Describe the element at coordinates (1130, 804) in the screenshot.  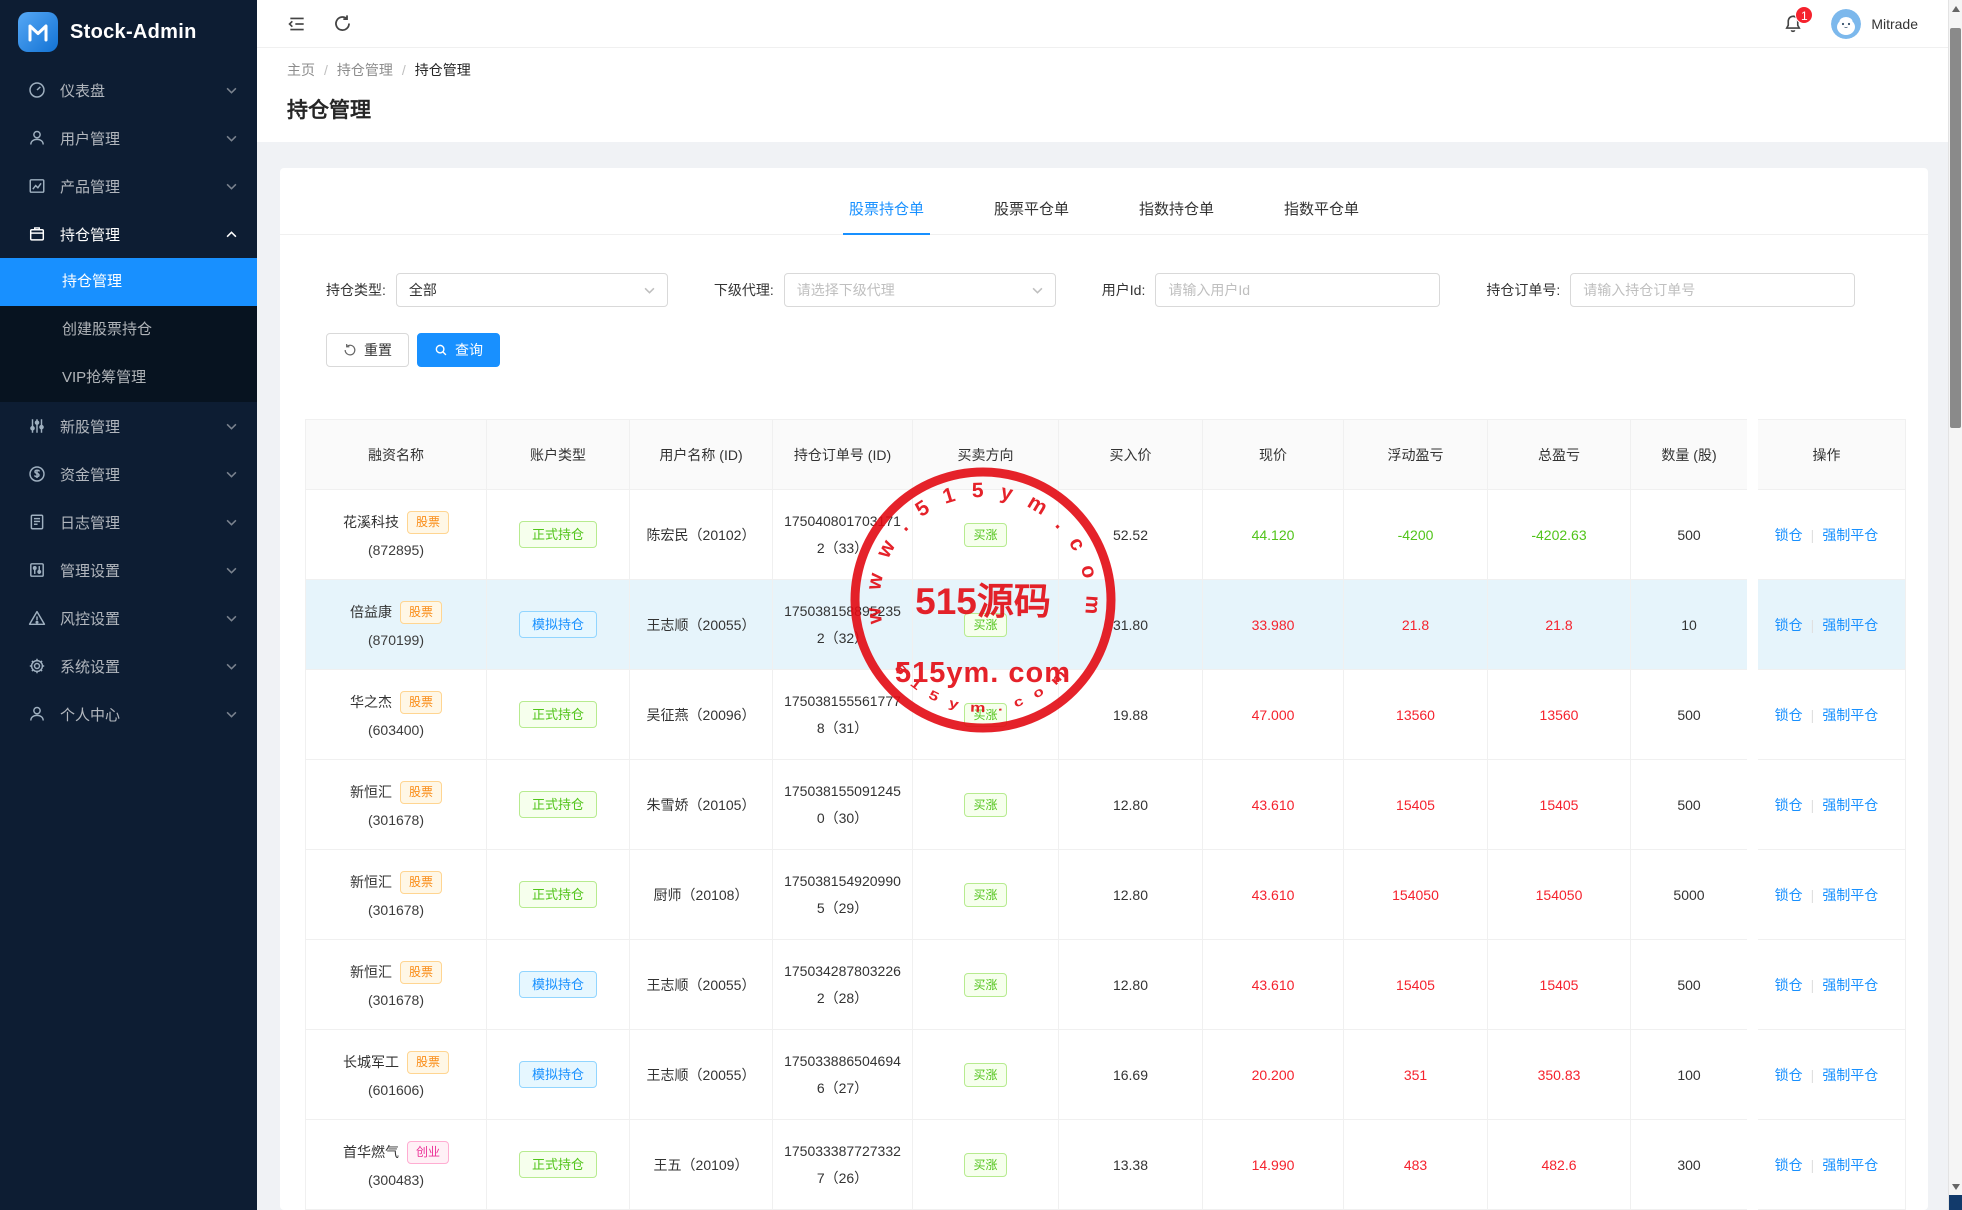
I see `buy-price: 12.80` at that location.